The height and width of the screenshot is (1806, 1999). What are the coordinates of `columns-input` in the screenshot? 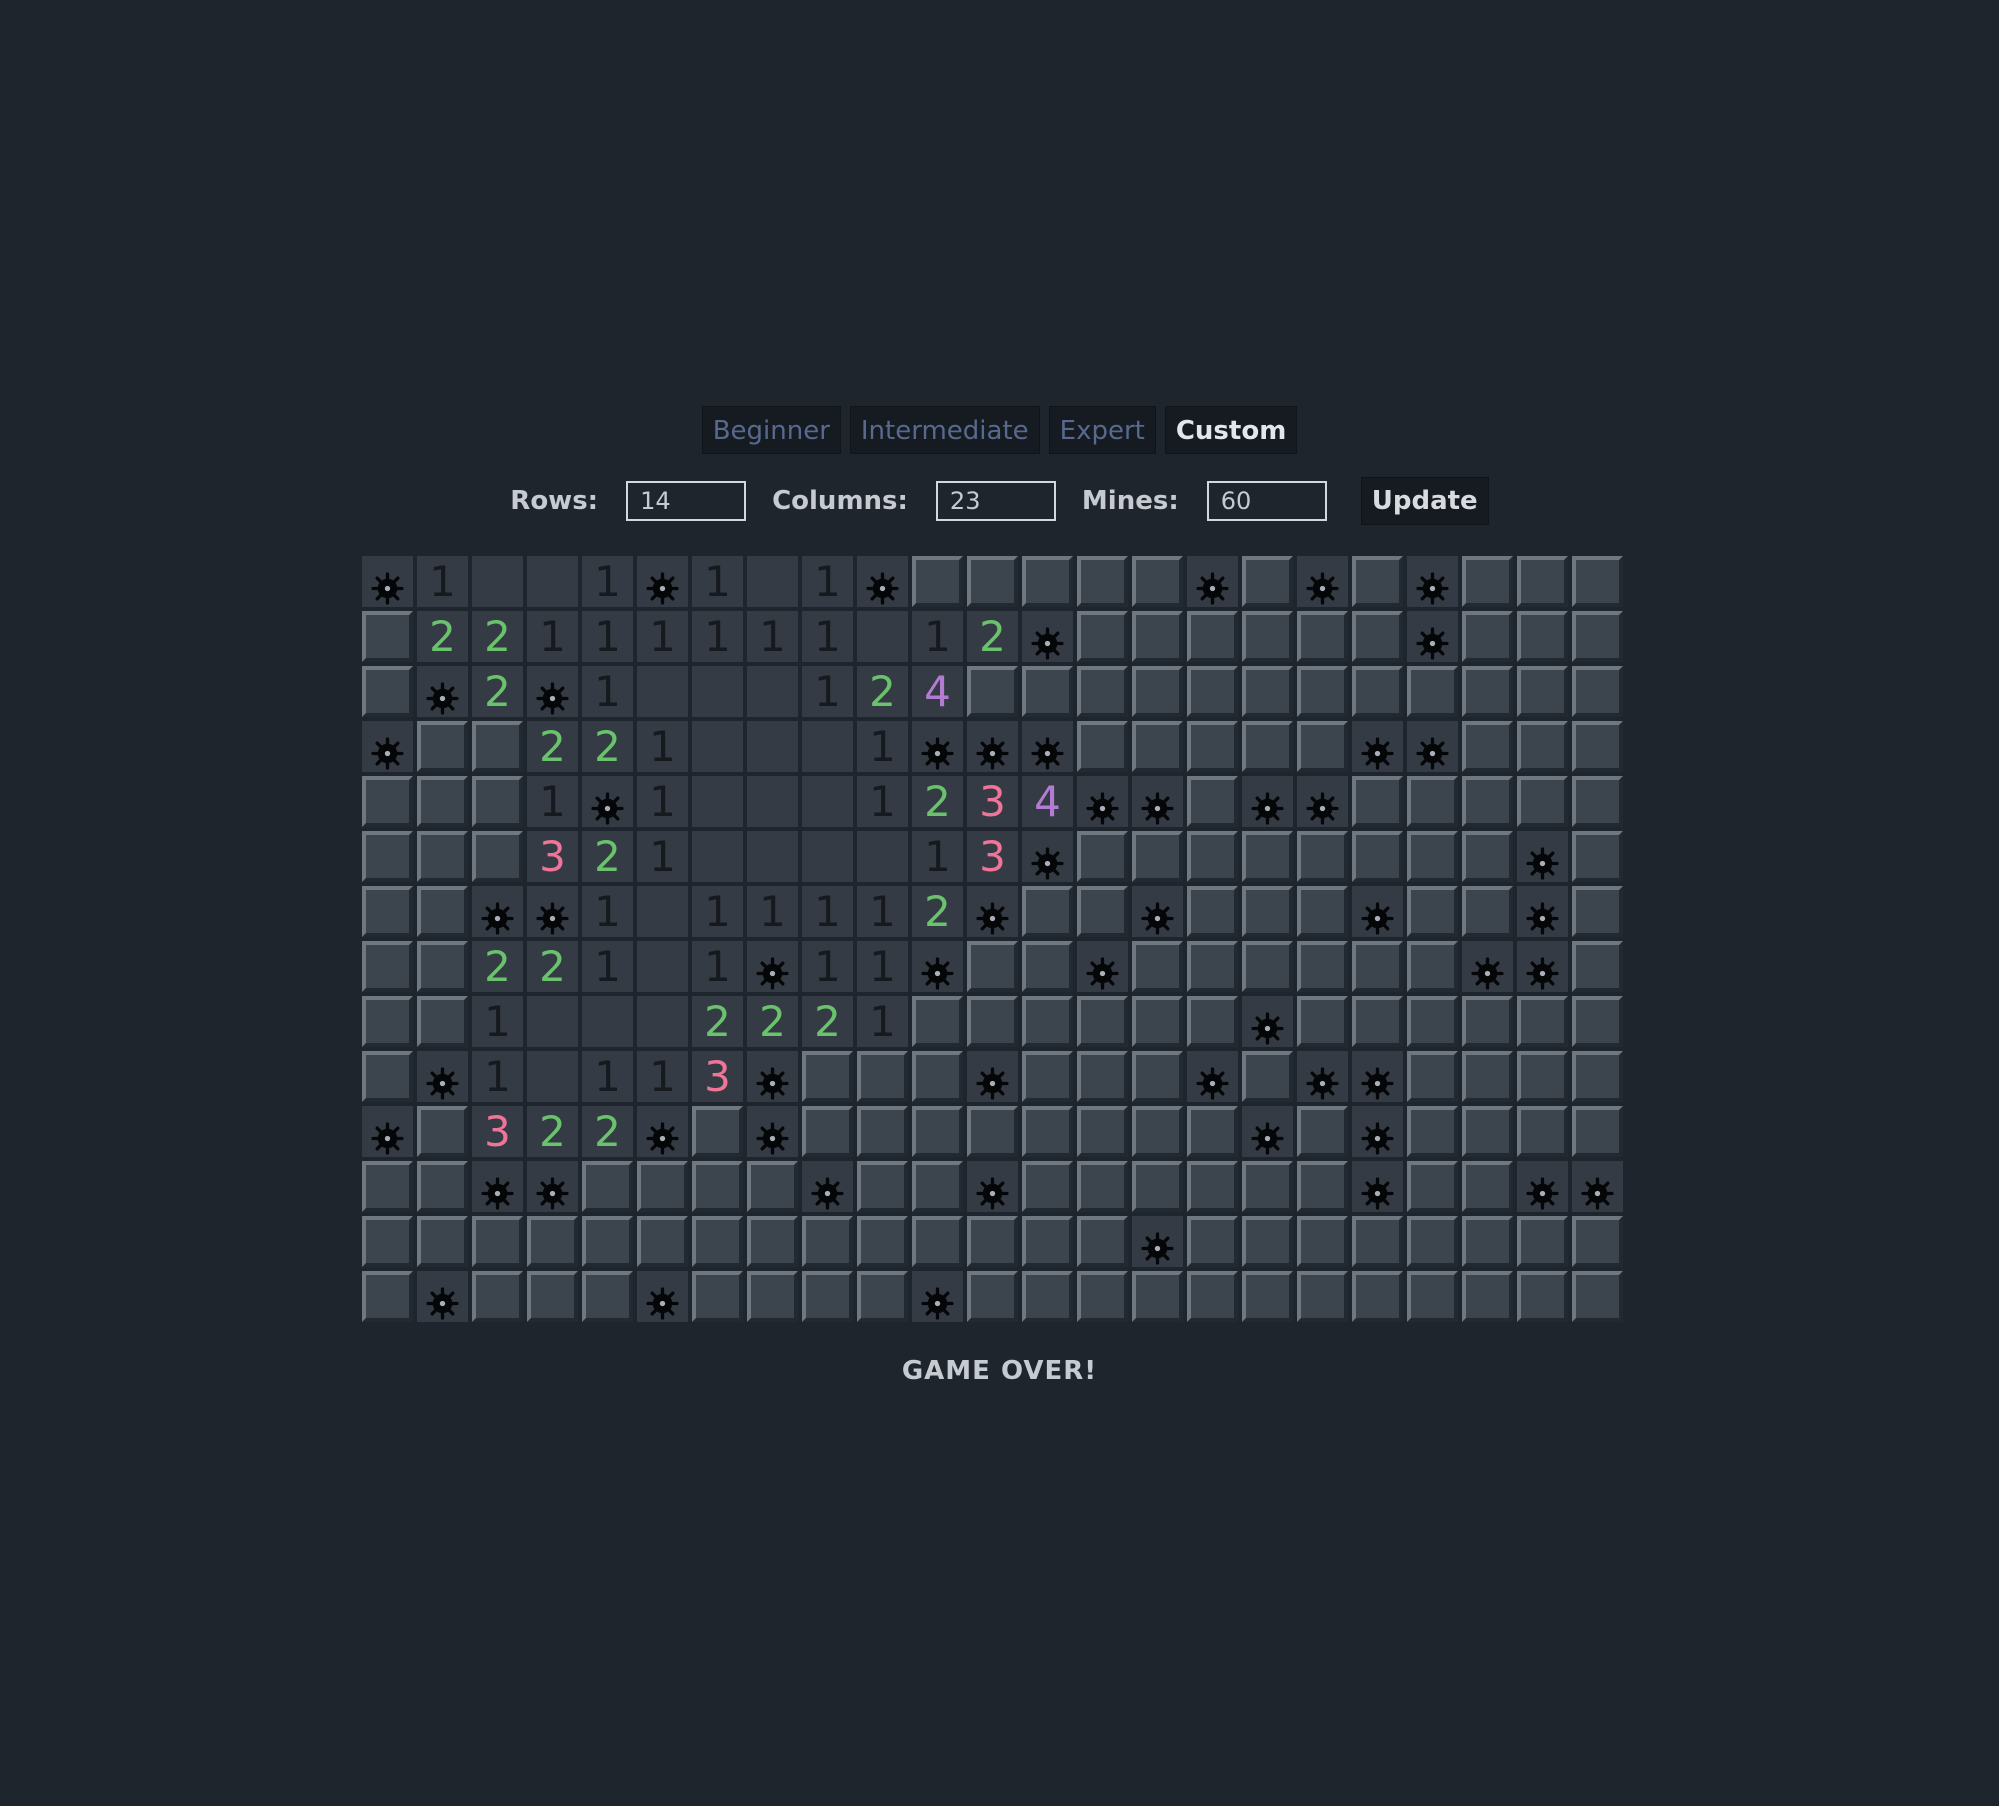 It's located at (995, 501).